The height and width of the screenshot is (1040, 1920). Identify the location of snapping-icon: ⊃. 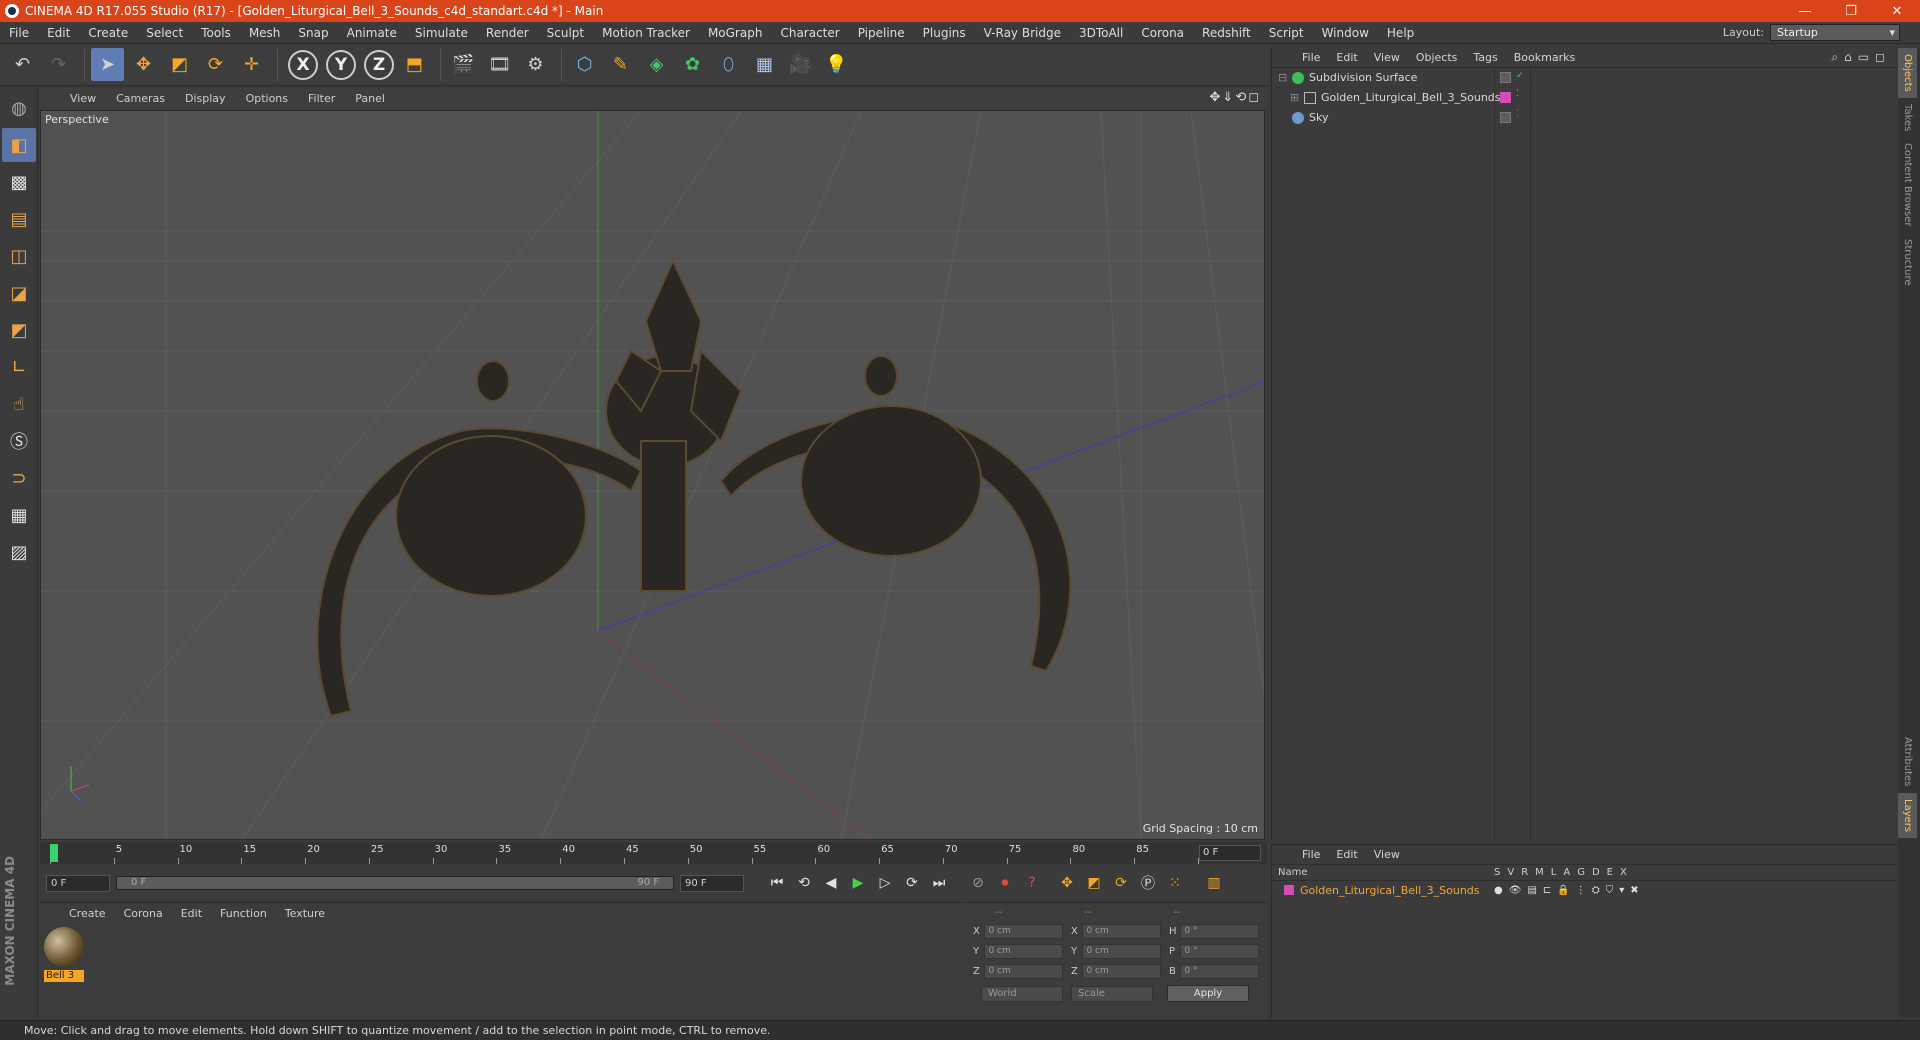
(19, 478).